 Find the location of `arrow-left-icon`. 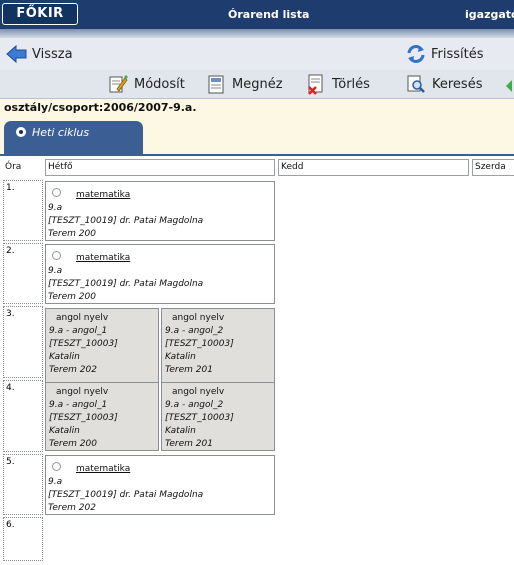

arrow-left-icon is located at coordinates (16, 54).